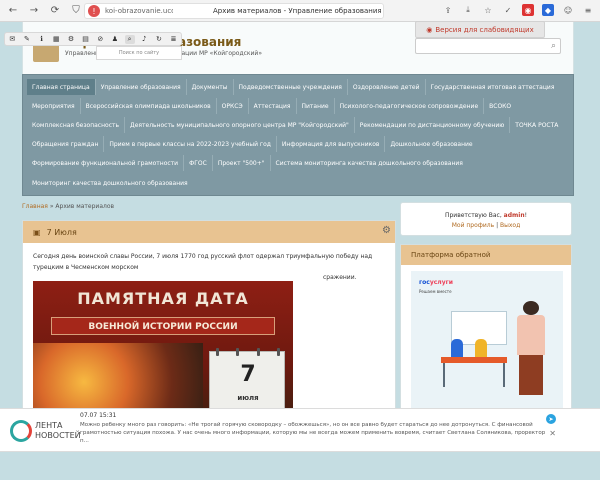 This screenshot has height=480, width=600. Describe the element at coordinates (210, 87) in the screenshot. I see `nav-item: Документы` at that location.